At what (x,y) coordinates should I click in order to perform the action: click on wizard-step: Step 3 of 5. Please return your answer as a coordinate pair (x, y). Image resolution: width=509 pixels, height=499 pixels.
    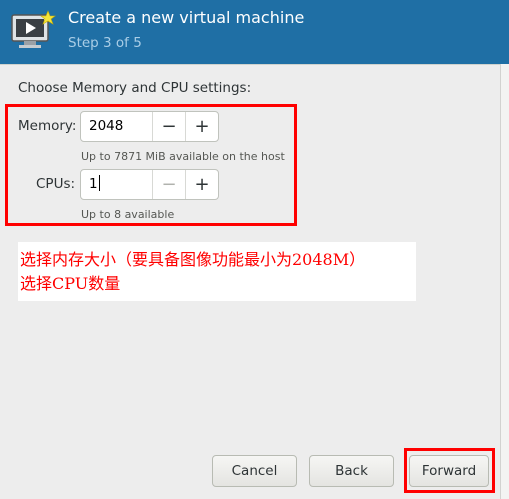
    Looking at the image, I should click on (105, 43).